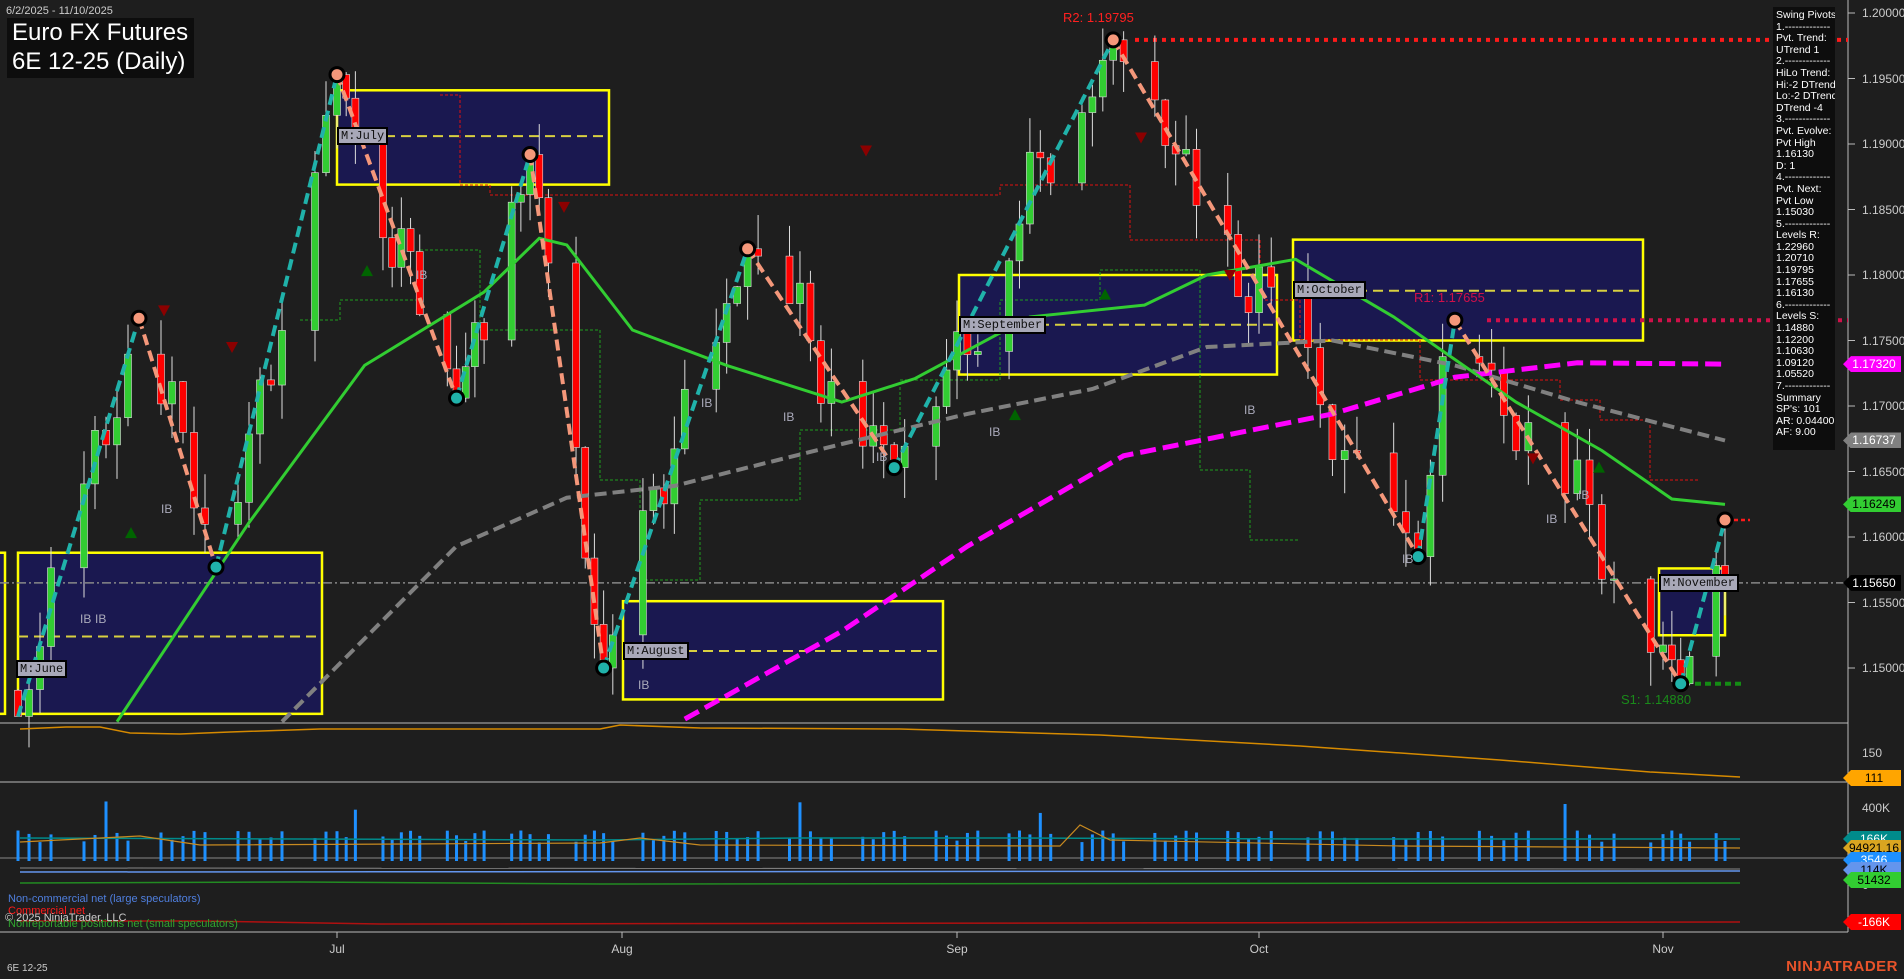 The width and height of the screenshot is (1904, 979). What do you see at coordinates (1003, 325) in the screenshot?
I see `month-label-september: M:September` at bounding box center [1003, 325].